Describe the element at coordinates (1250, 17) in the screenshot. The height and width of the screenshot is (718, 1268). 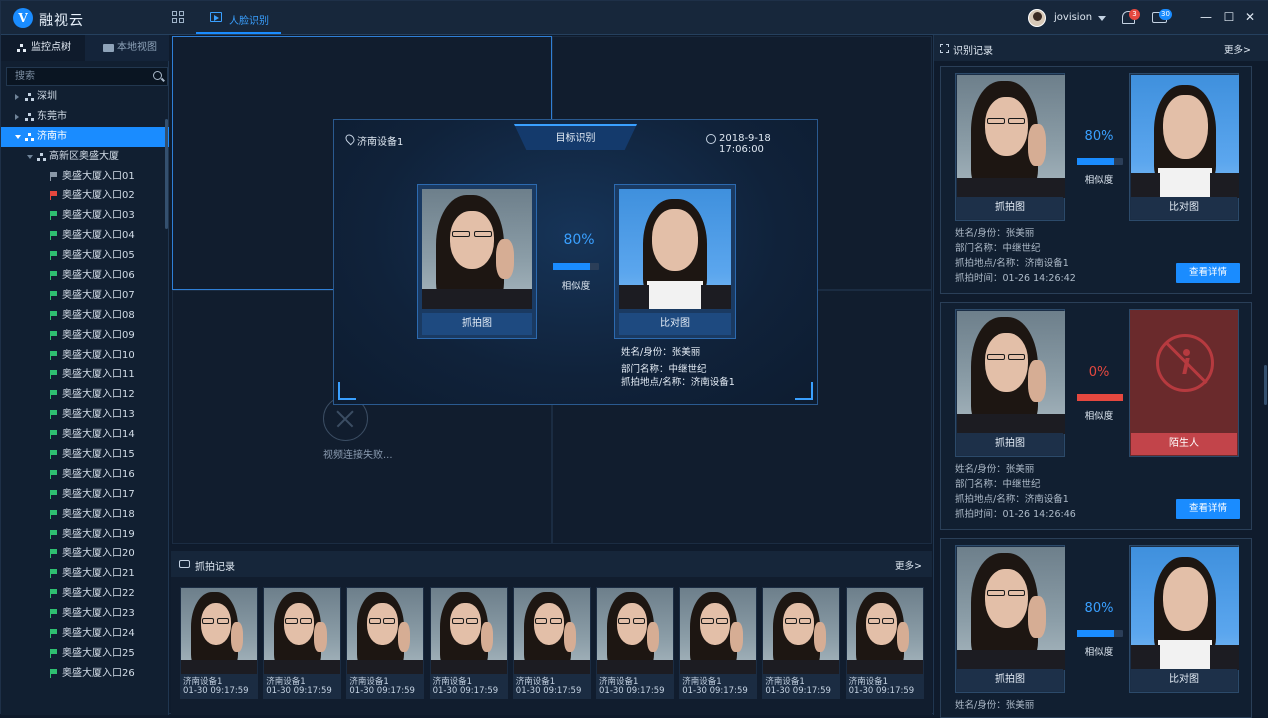
I see `close-button: ✕` at that location.